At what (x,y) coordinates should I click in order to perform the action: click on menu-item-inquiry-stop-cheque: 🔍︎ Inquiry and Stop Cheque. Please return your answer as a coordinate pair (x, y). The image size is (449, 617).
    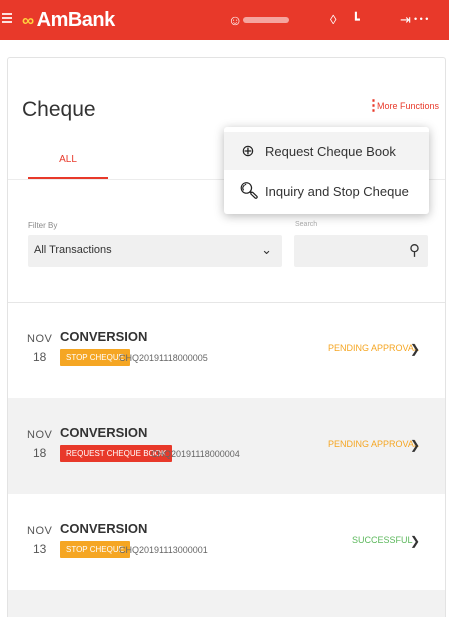
    Looking at the image, I should click on (326, 191).